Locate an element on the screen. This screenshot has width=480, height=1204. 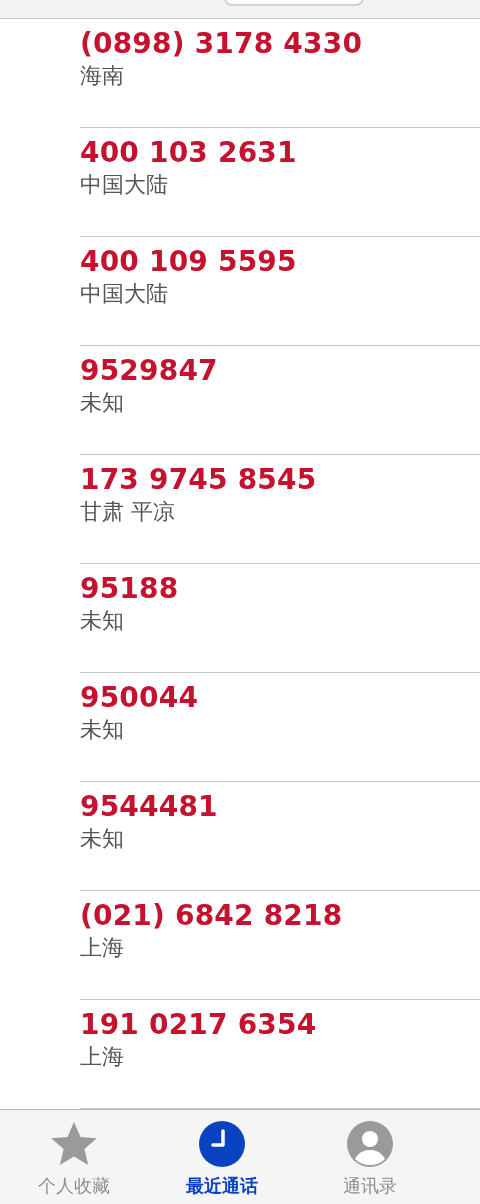
tab-label: 通讯录 is located at coordinates (370, 1186).